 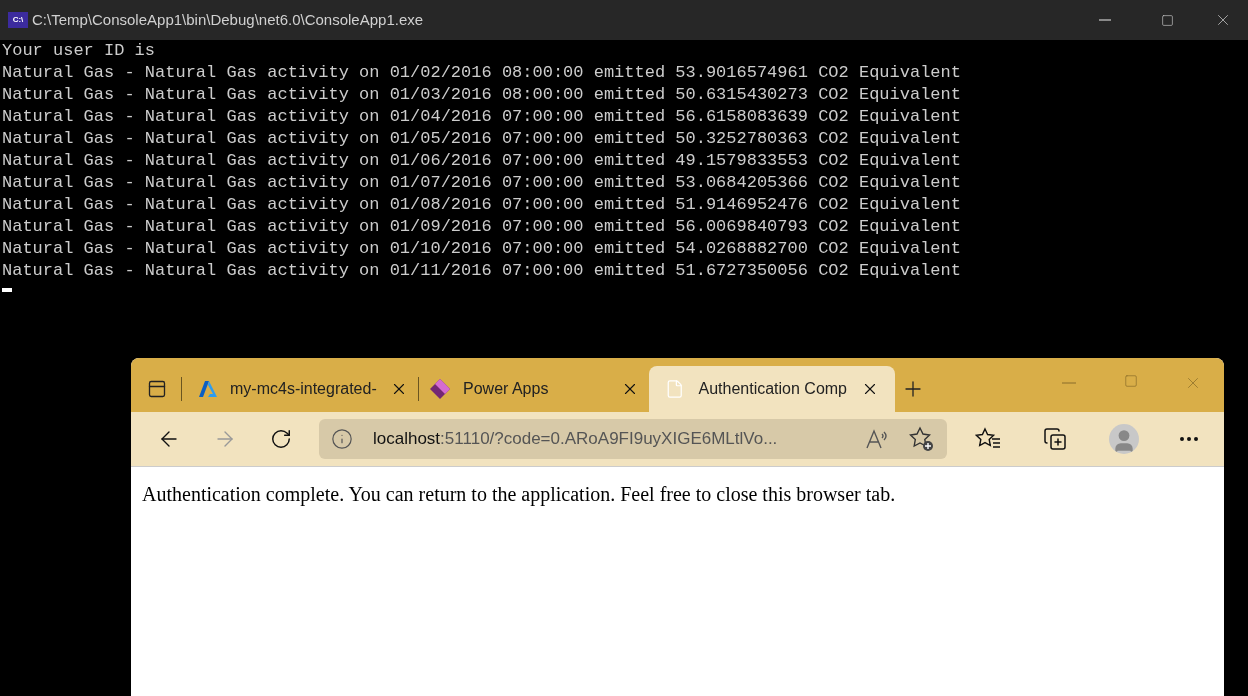 I want to click on tab-title: Authentication Comp, so click(x=772, y=389).